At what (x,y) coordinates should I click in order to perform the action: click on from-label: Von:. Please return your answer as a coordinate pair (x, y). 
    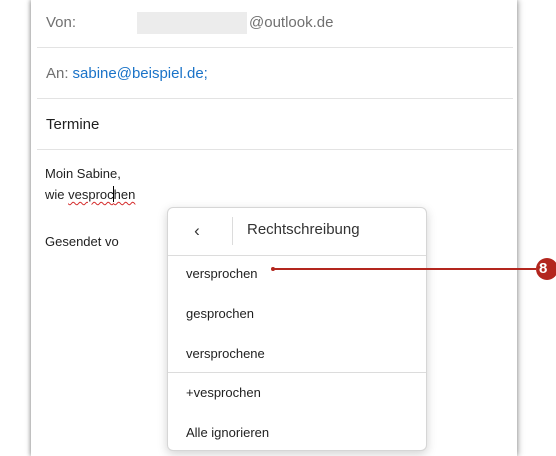
    Looking at the image, I should click on (61, 22).